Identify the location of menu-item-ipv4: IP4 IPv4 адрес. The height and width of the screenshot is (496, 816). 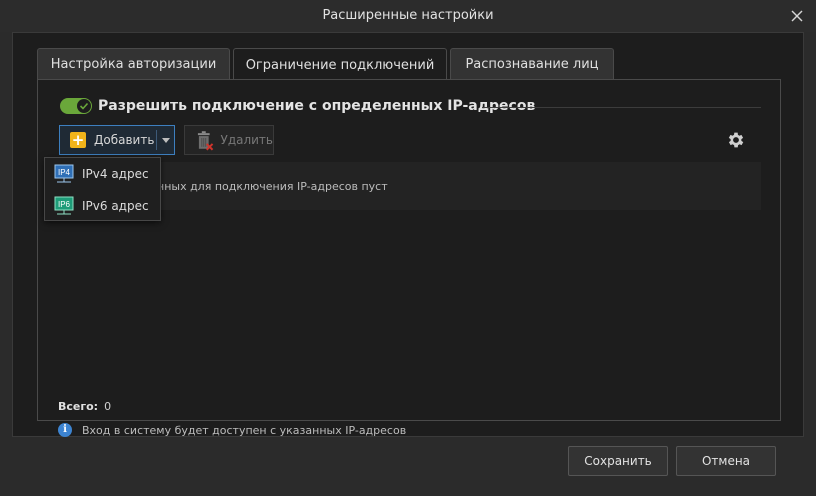
(102, 174).